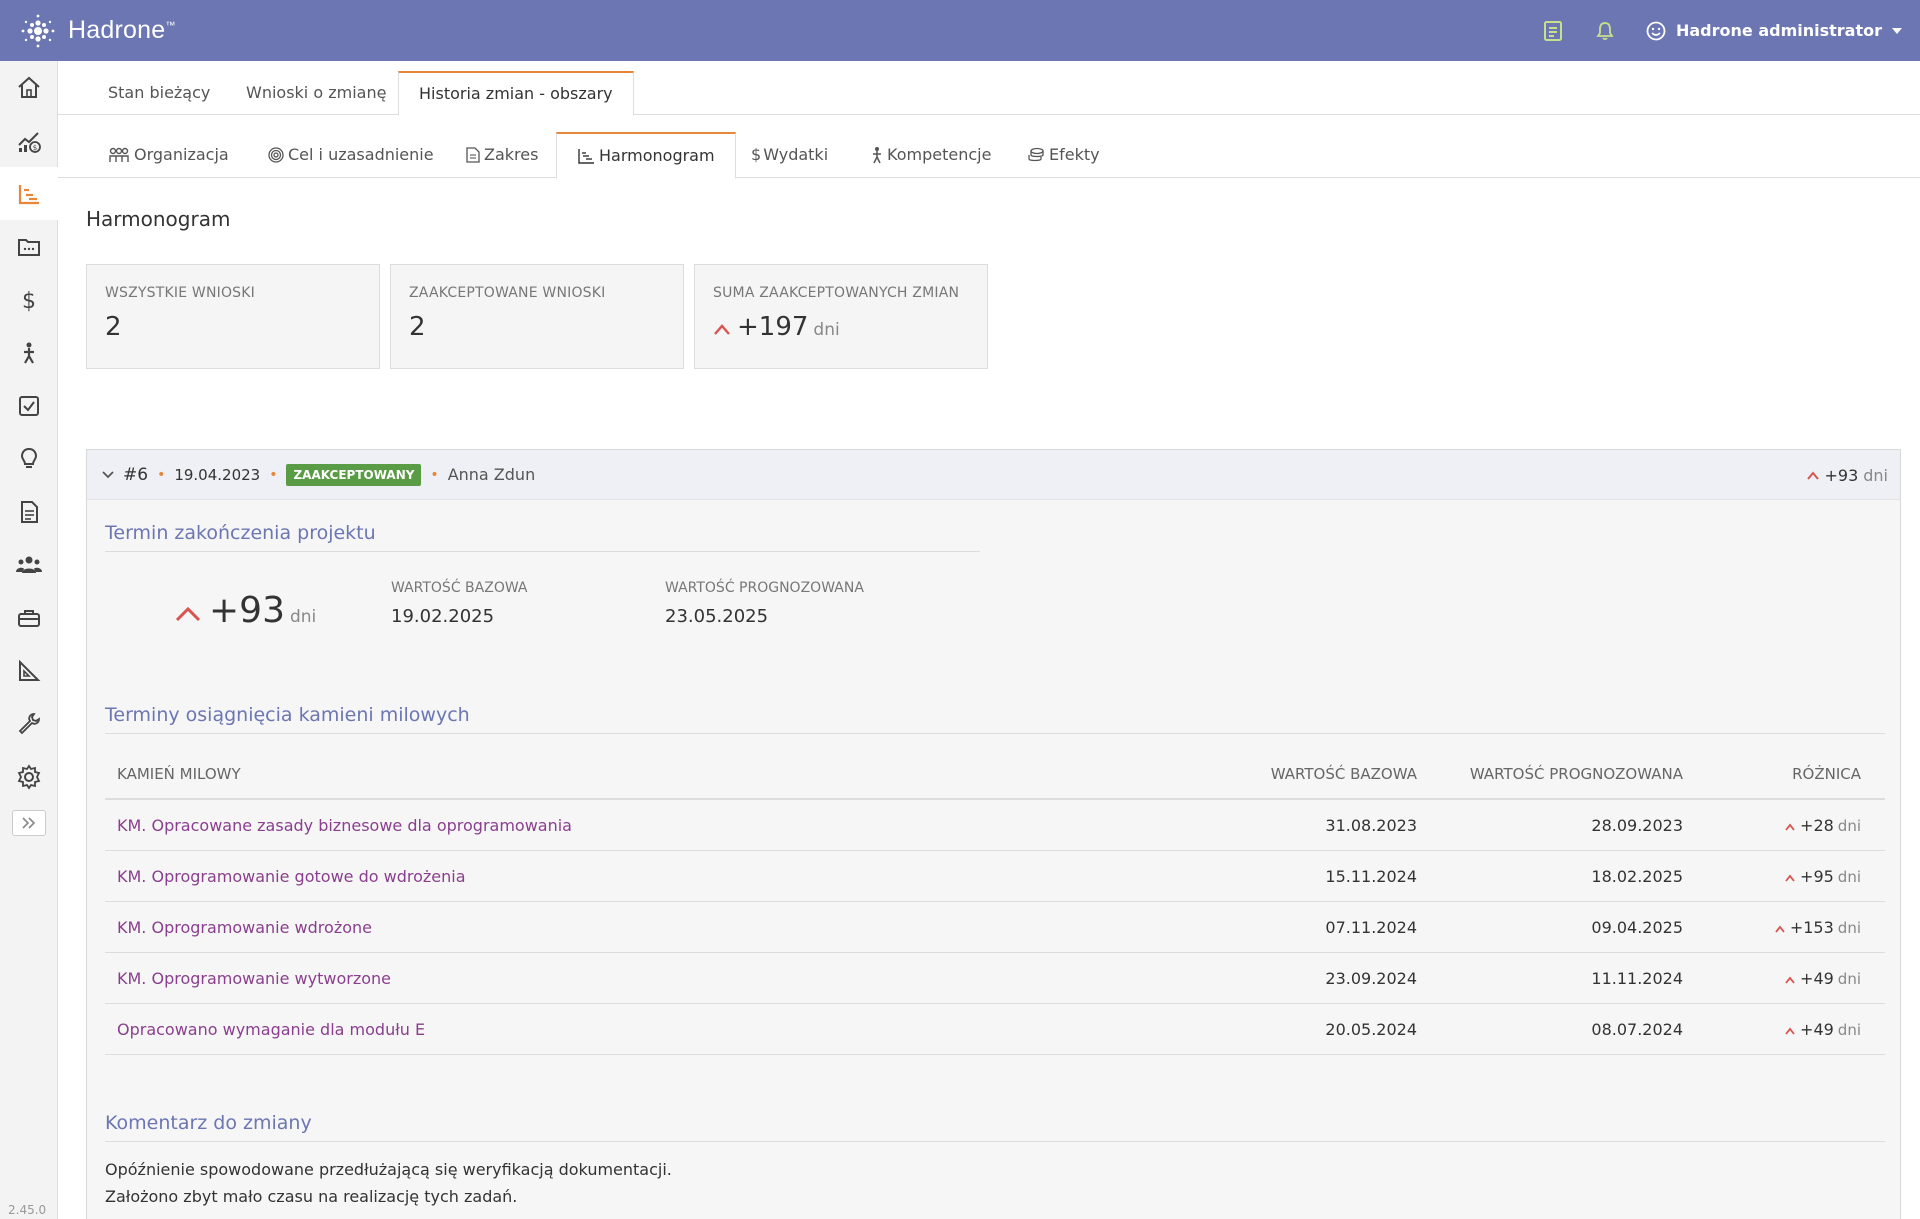 Image resolution: width=1920 pixels, height=1219 pixels. What do you see at coordinates (108, 475) in the screenshot?
I see `chevron-down-icon` at bounding box center [108, 475].